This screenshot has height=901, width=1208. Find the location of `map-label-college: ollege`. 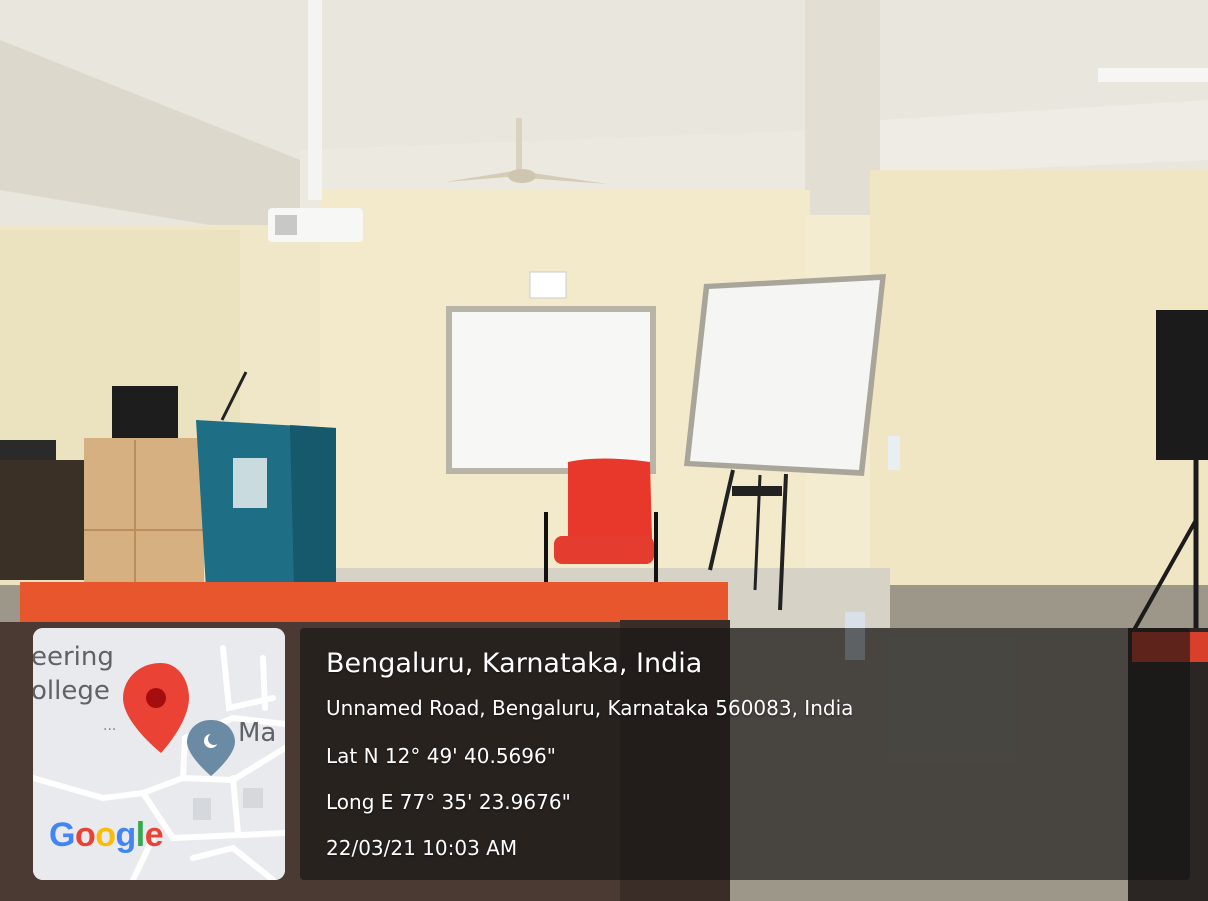

map-label-college: ollege is located at coordinates (71, 691).